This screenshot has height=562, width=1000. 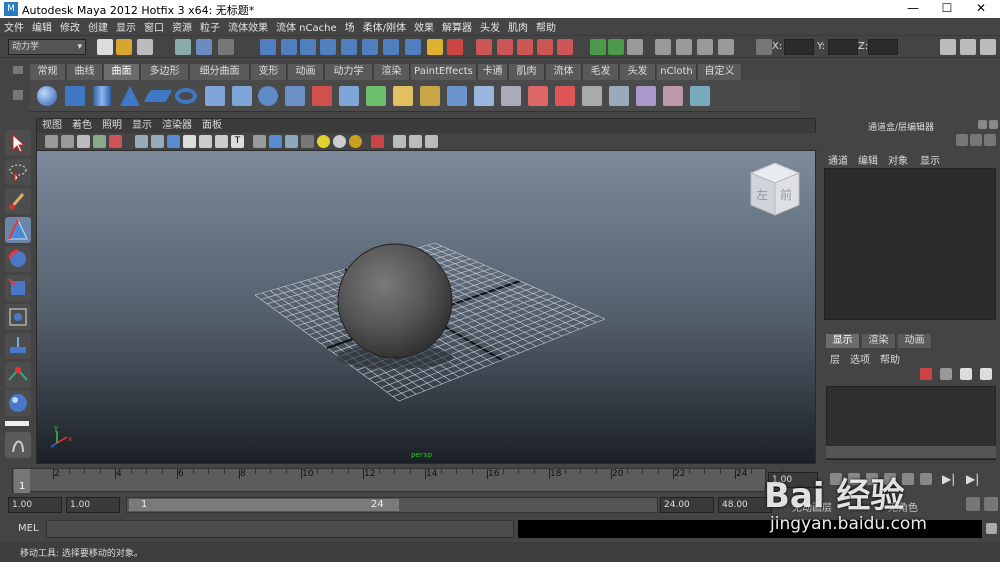 I want to click on character-set-dropdown: 无角色, so click(x=903, y=506).